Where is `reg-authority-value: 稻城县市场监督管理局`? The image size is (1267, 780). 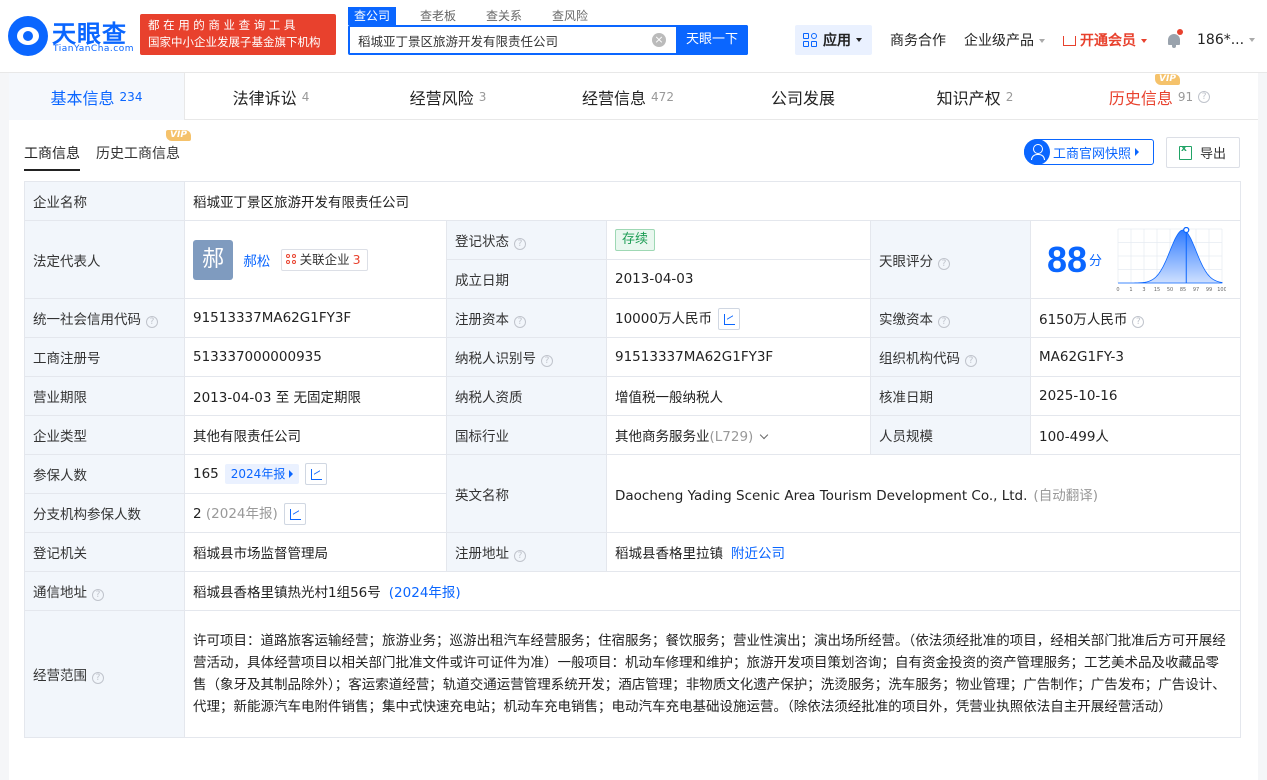 reg-authority-value: 稻城县市场监督管理局 is located at coordinates (315, 552).